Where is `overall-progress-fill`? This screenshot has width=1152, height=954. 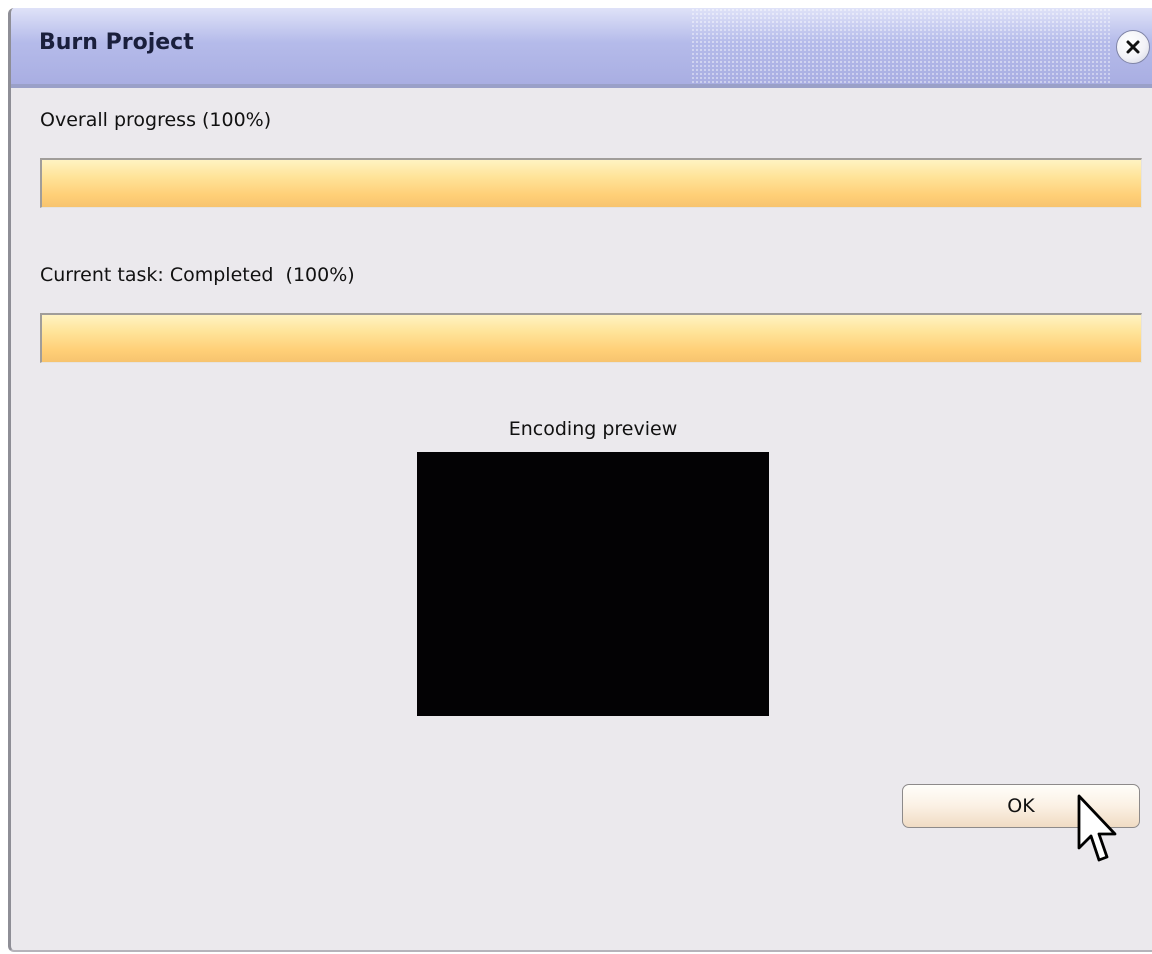
overall-progress-fill is located at coordinates (591, 183).